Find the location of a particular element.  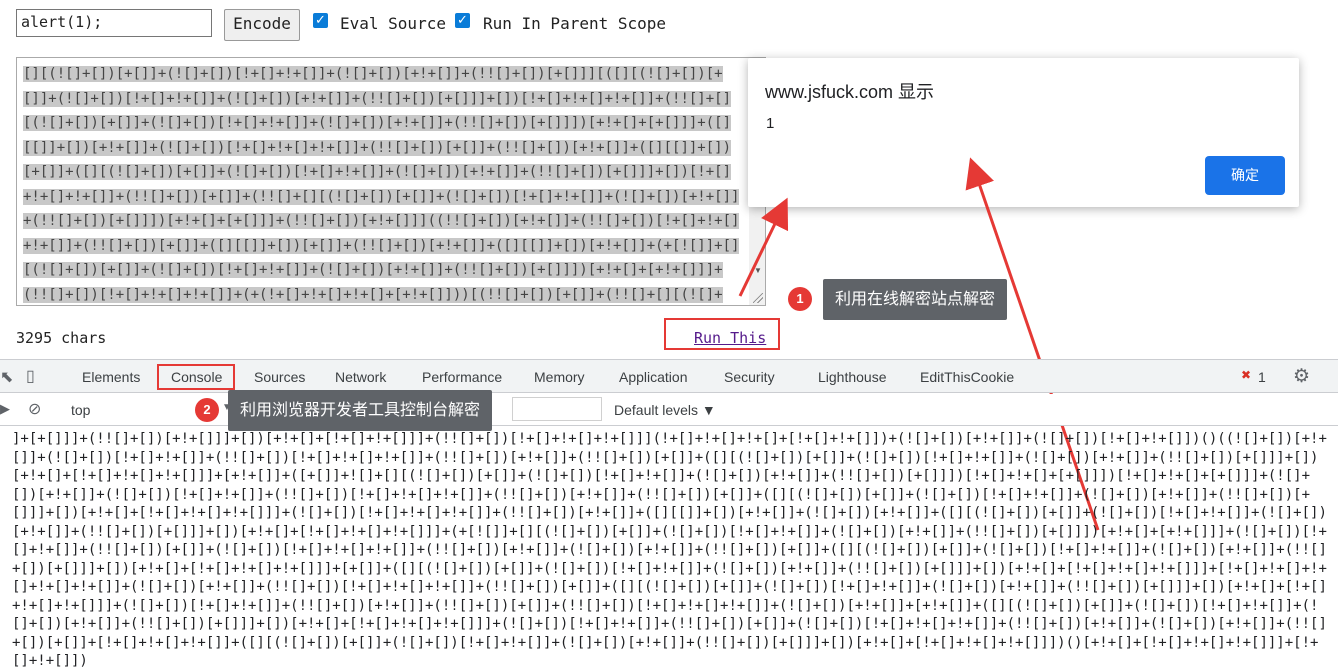

error-icon: ✖ is located at coordinates (1246, 375).